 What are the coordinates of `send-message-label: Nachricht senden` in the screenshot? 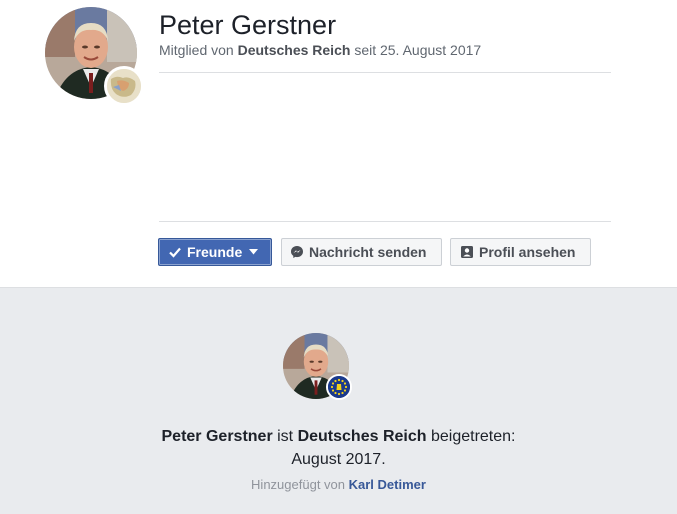 It's located at (368, 252).